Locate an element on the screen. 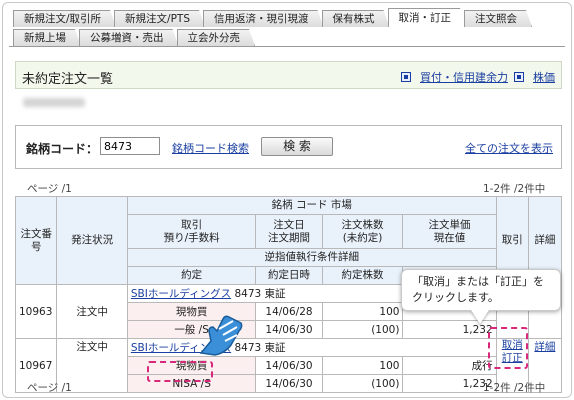  callout-line-1: 「取消」または「訂正」を is located at coordinates (478, 281).